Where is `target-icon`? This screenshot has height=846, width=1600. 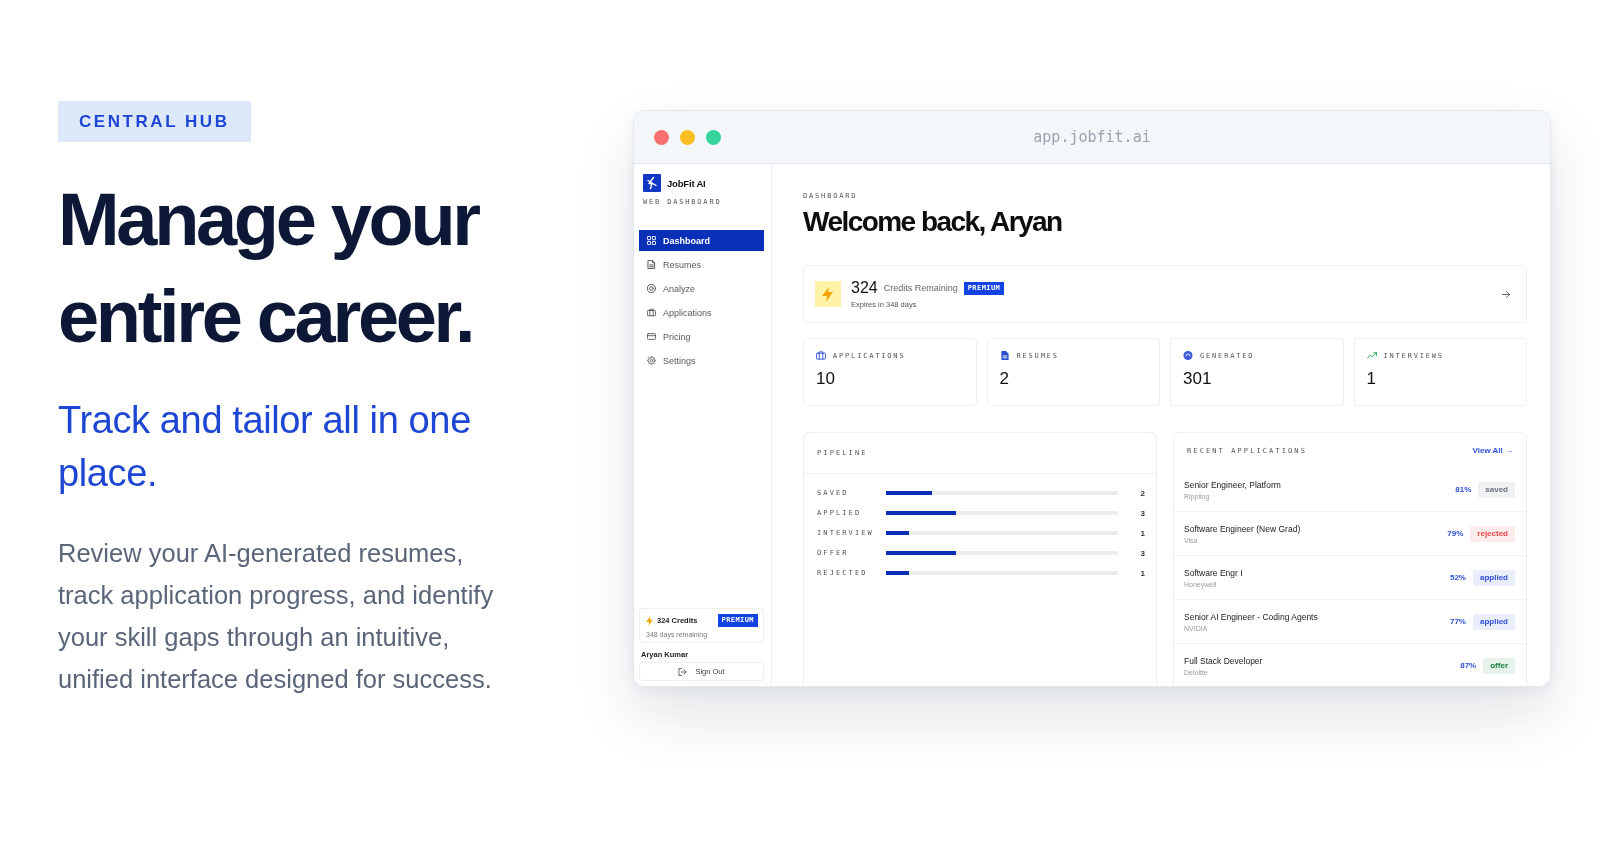 target-icon is located at coordinates (651, 288).